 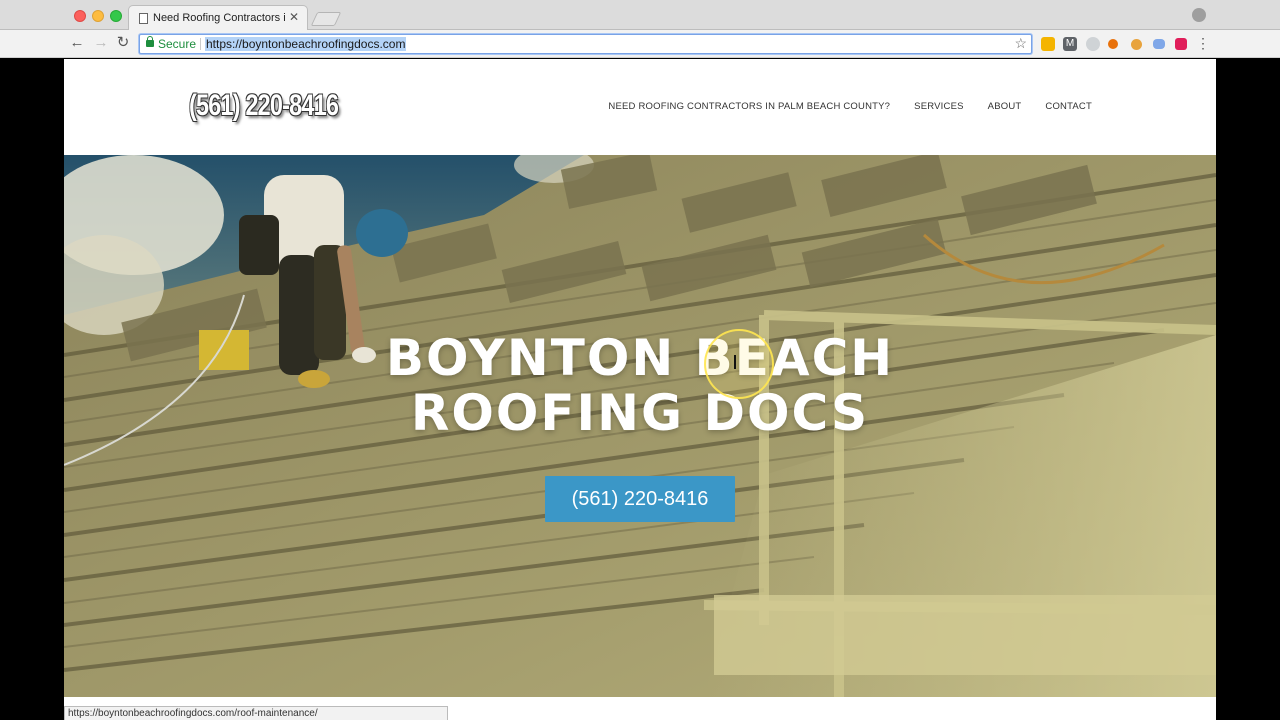 I want to click on reload-icon: ↻, so click(x=123, y=43).